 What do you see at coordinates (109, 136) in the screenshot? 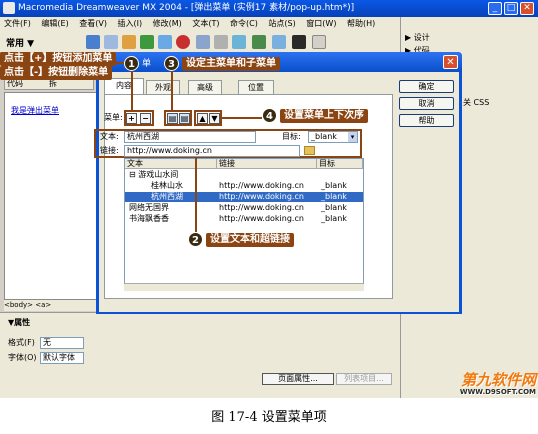
I see `text-label: 文本:` at bounding box center [109, 136].